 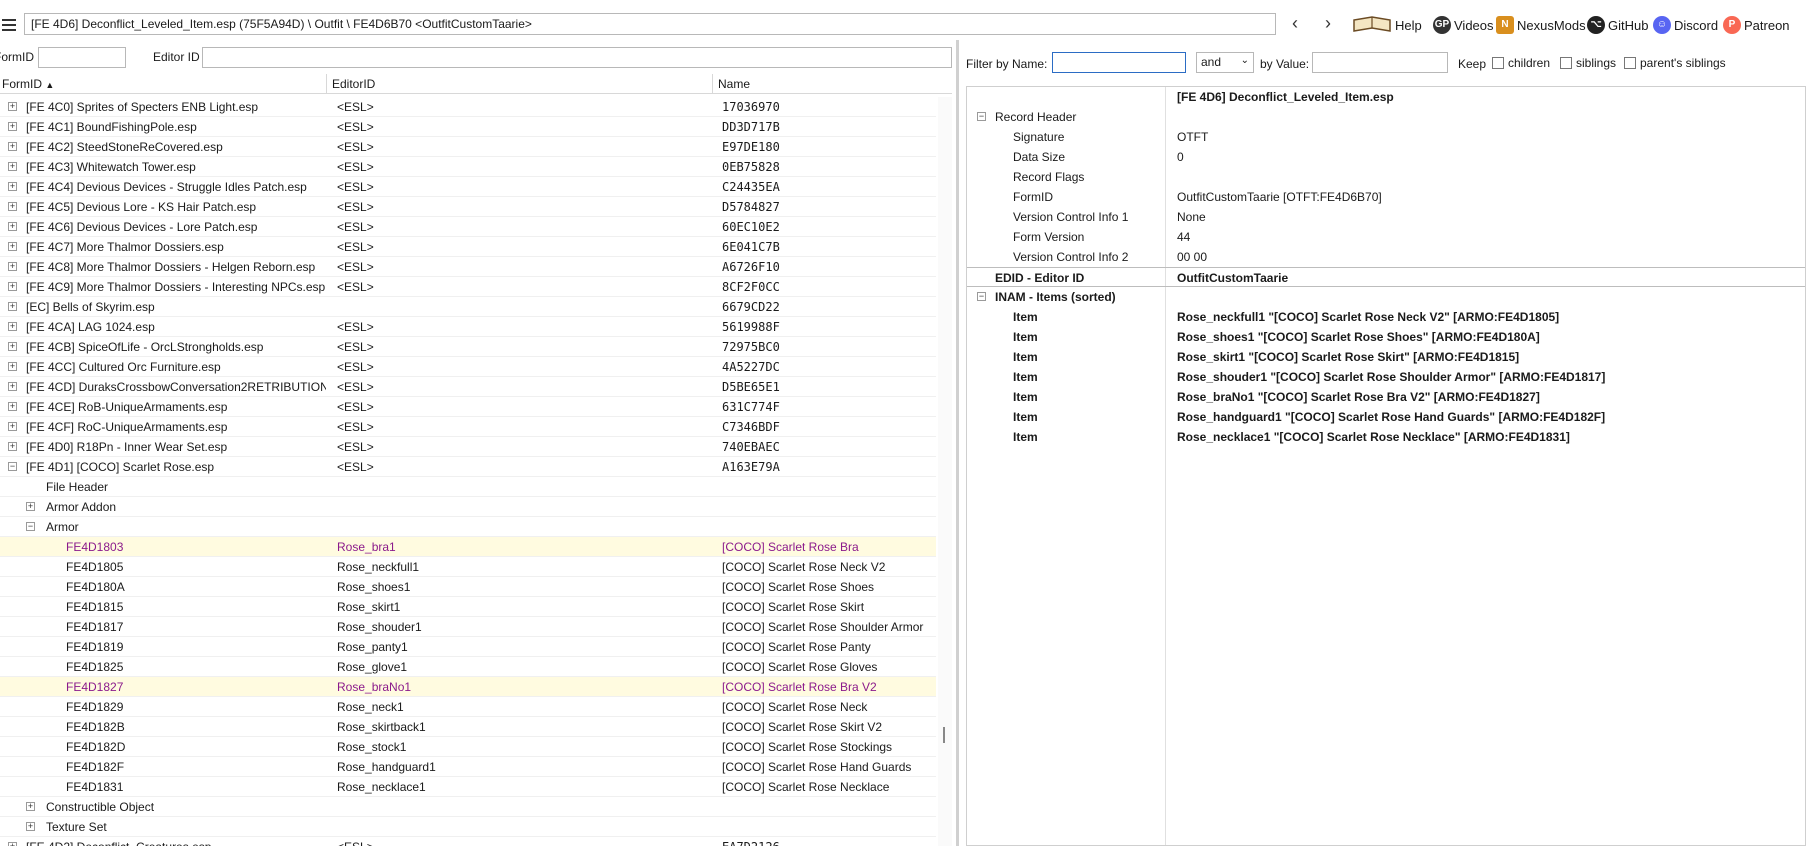 I want to click on discord-link: ☺ Discord, so click(x=1685, y=25).